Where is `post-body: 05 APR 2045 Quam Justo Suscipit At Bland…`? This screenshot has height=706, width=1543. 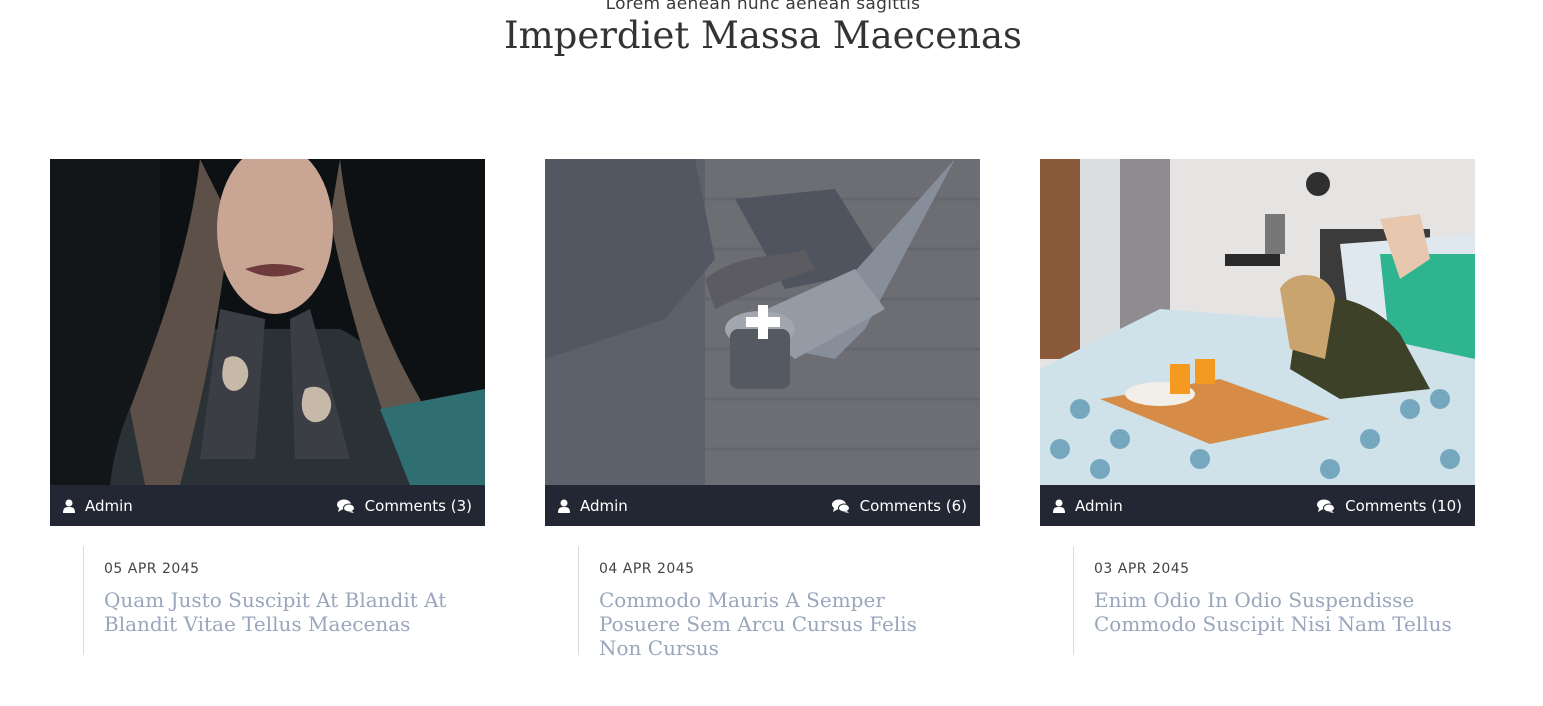 post-body: 05 APR 2045 Quam Justo Suscipit At Bland… is located at coordinates (284, 600).